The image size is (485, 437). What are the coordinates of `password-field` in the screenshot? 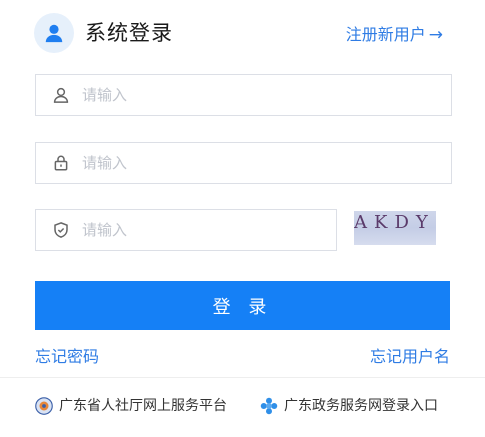 It's located at (243, 163).